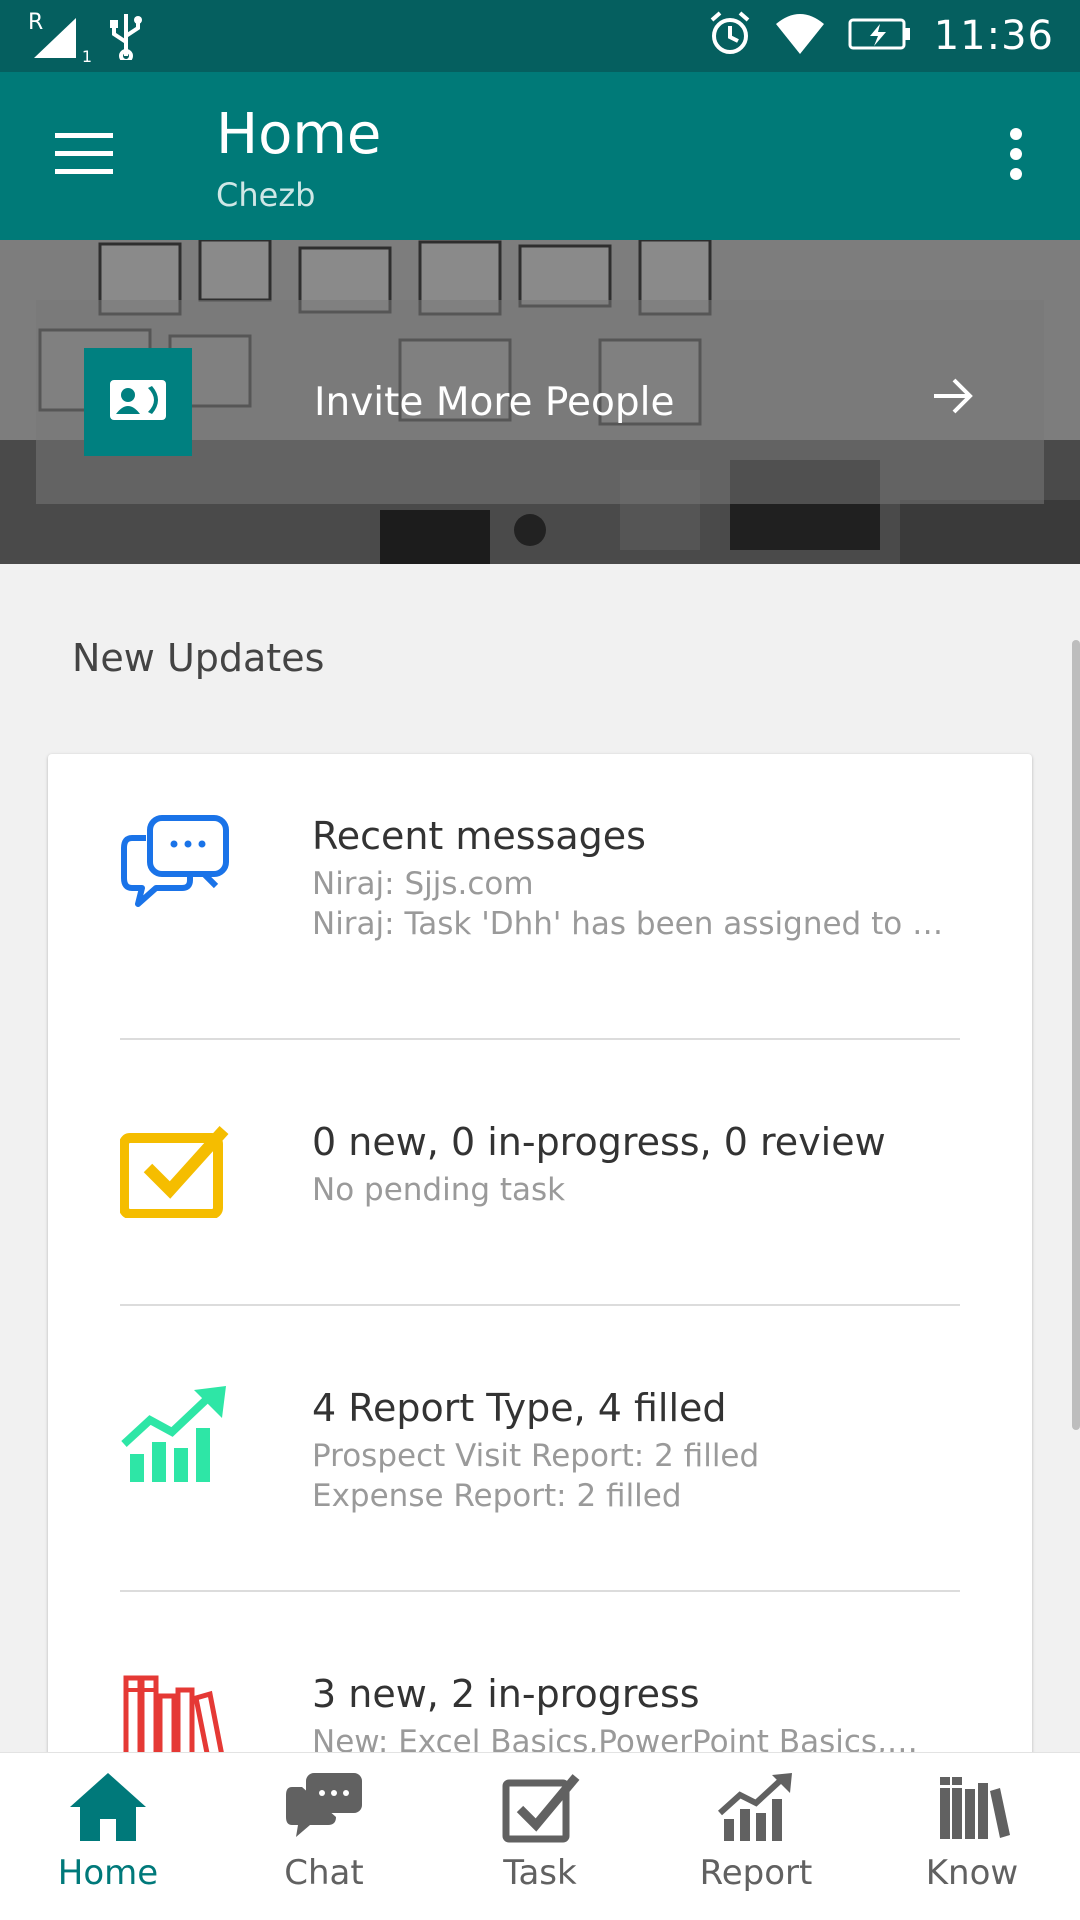  I want to click on signal-icon: R 1, so click(60, 38).